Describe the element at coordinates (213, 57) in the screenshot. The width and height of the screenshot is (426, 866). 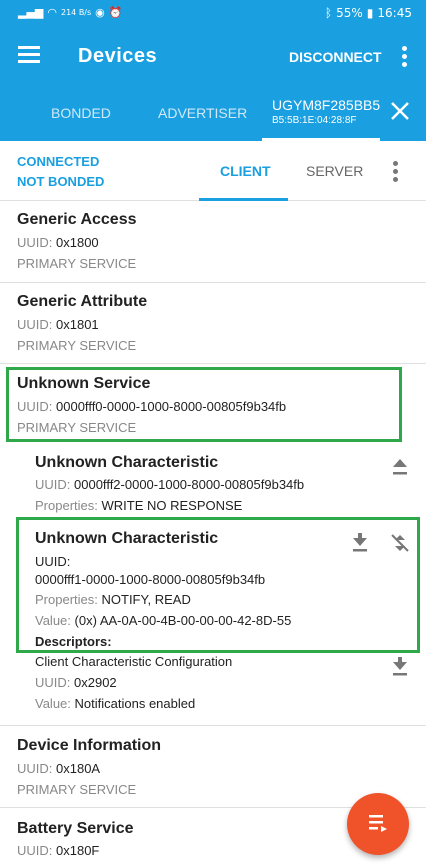
I see `toolbar: Devices DISCONNECT` at that location.